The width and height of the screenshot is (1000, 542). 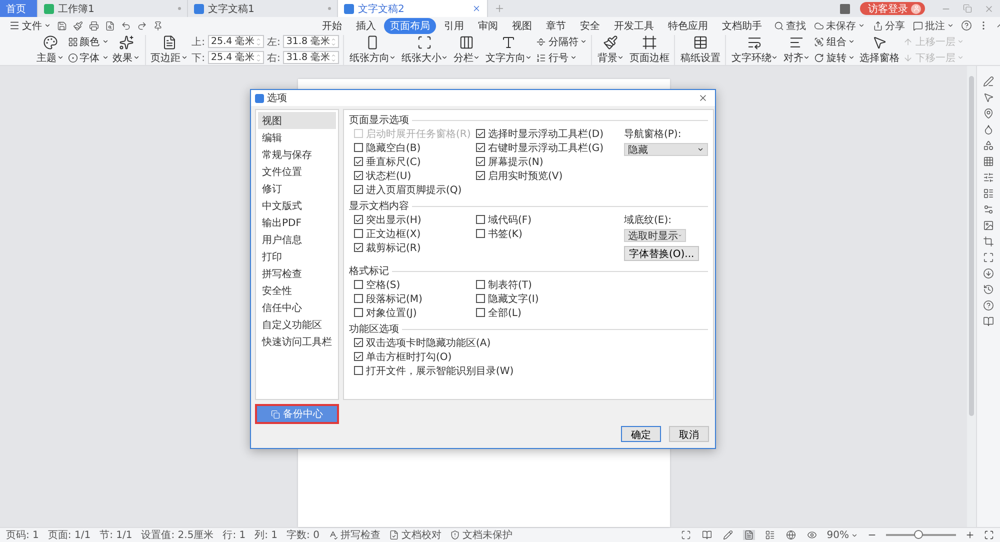 What do you see at coordinates (297, 256) in the screenshot?
I see `category-item: 打印` at bounding box center [297, 256].